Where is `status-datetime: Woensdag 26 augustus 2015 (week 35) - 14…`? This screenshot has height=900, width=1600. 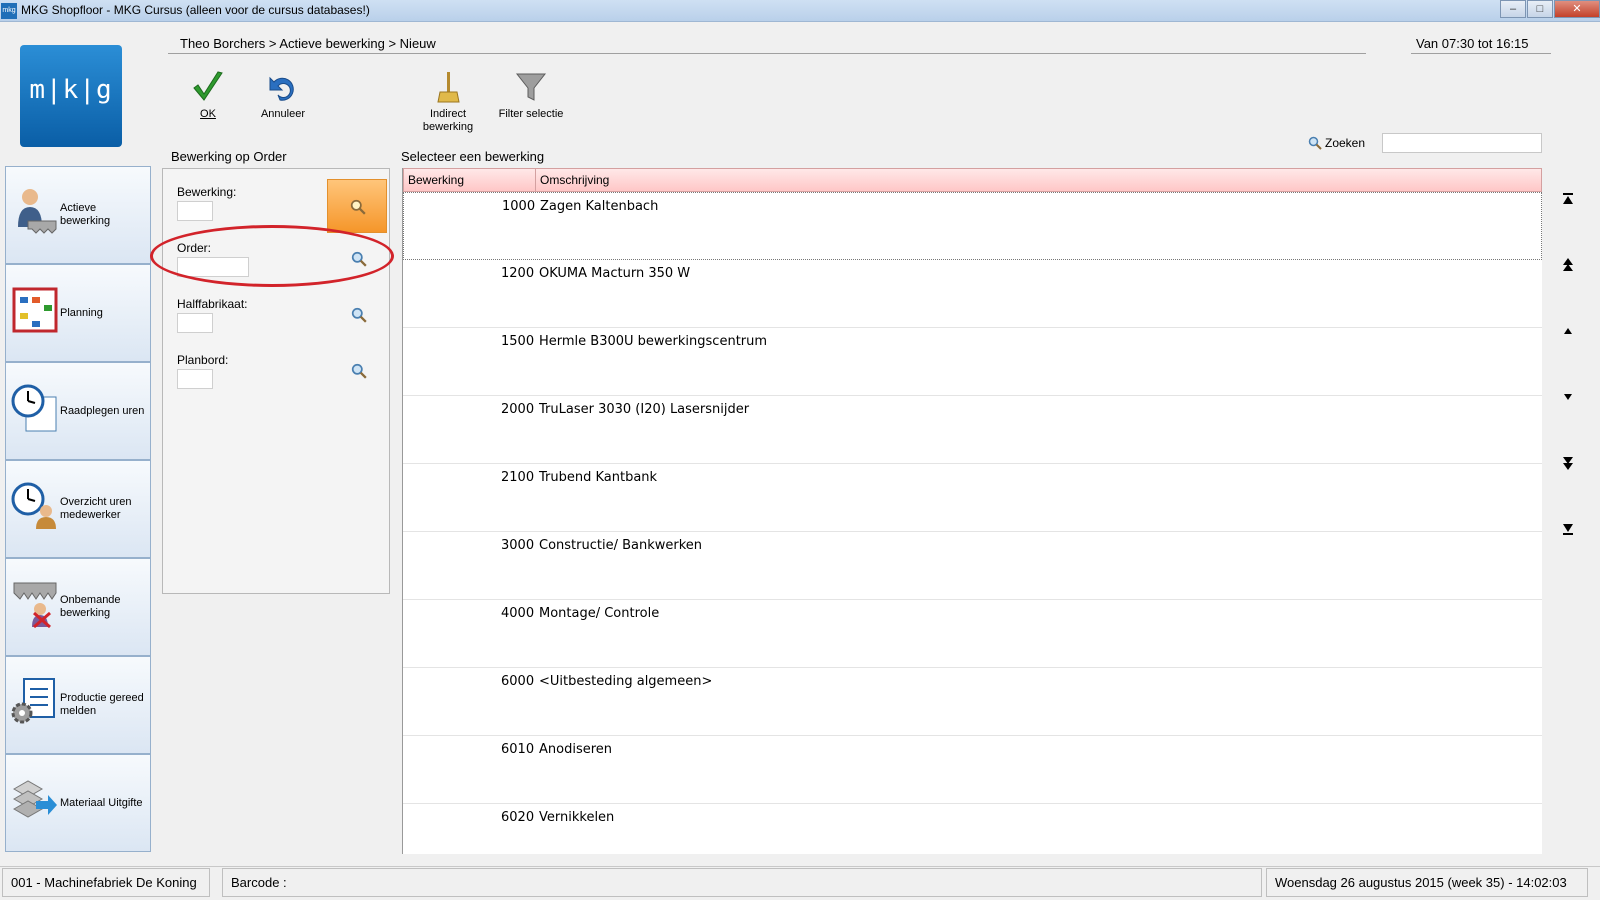 status-datetime: Woensdag 26 augustus 2015 (week 35) - 14… is located at coordinates (1427, 882).